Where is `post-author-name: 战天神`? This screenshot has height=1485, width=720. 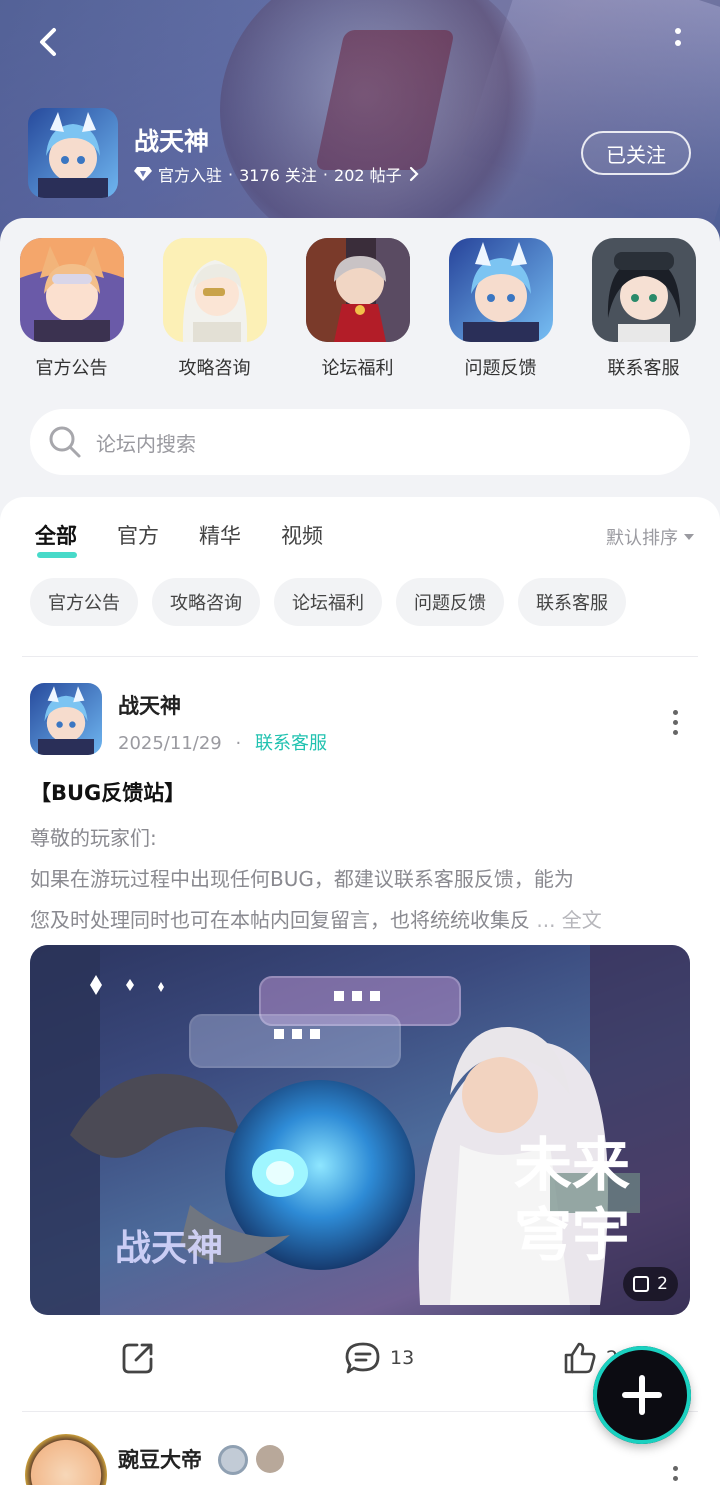 post-author-name: 战天神 is located at coordinates (149, 705).